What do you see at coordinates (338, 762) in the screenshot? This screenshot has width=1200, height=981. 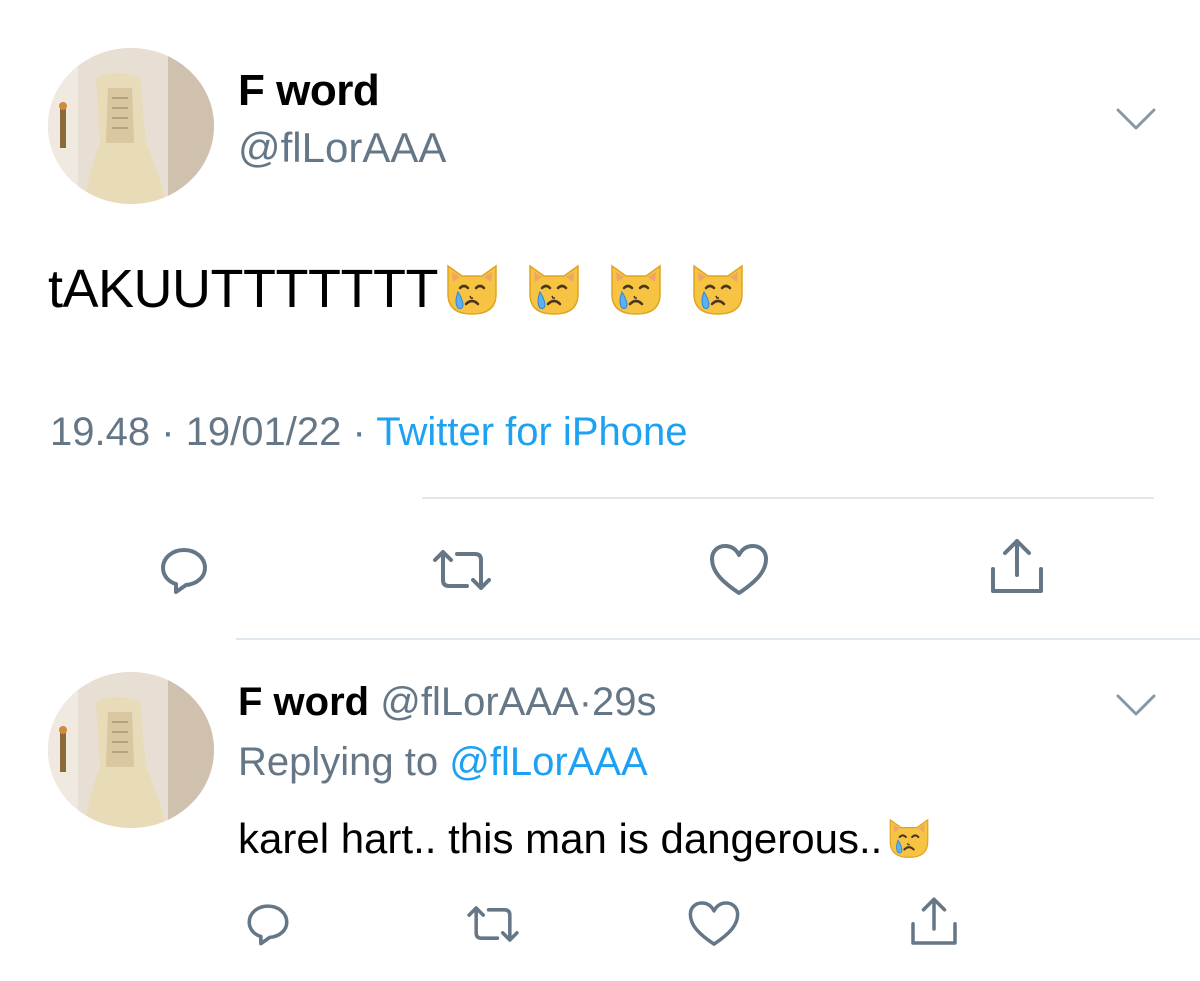 I see `replying-prefix: Replying to` at bounding box center [338, 762].